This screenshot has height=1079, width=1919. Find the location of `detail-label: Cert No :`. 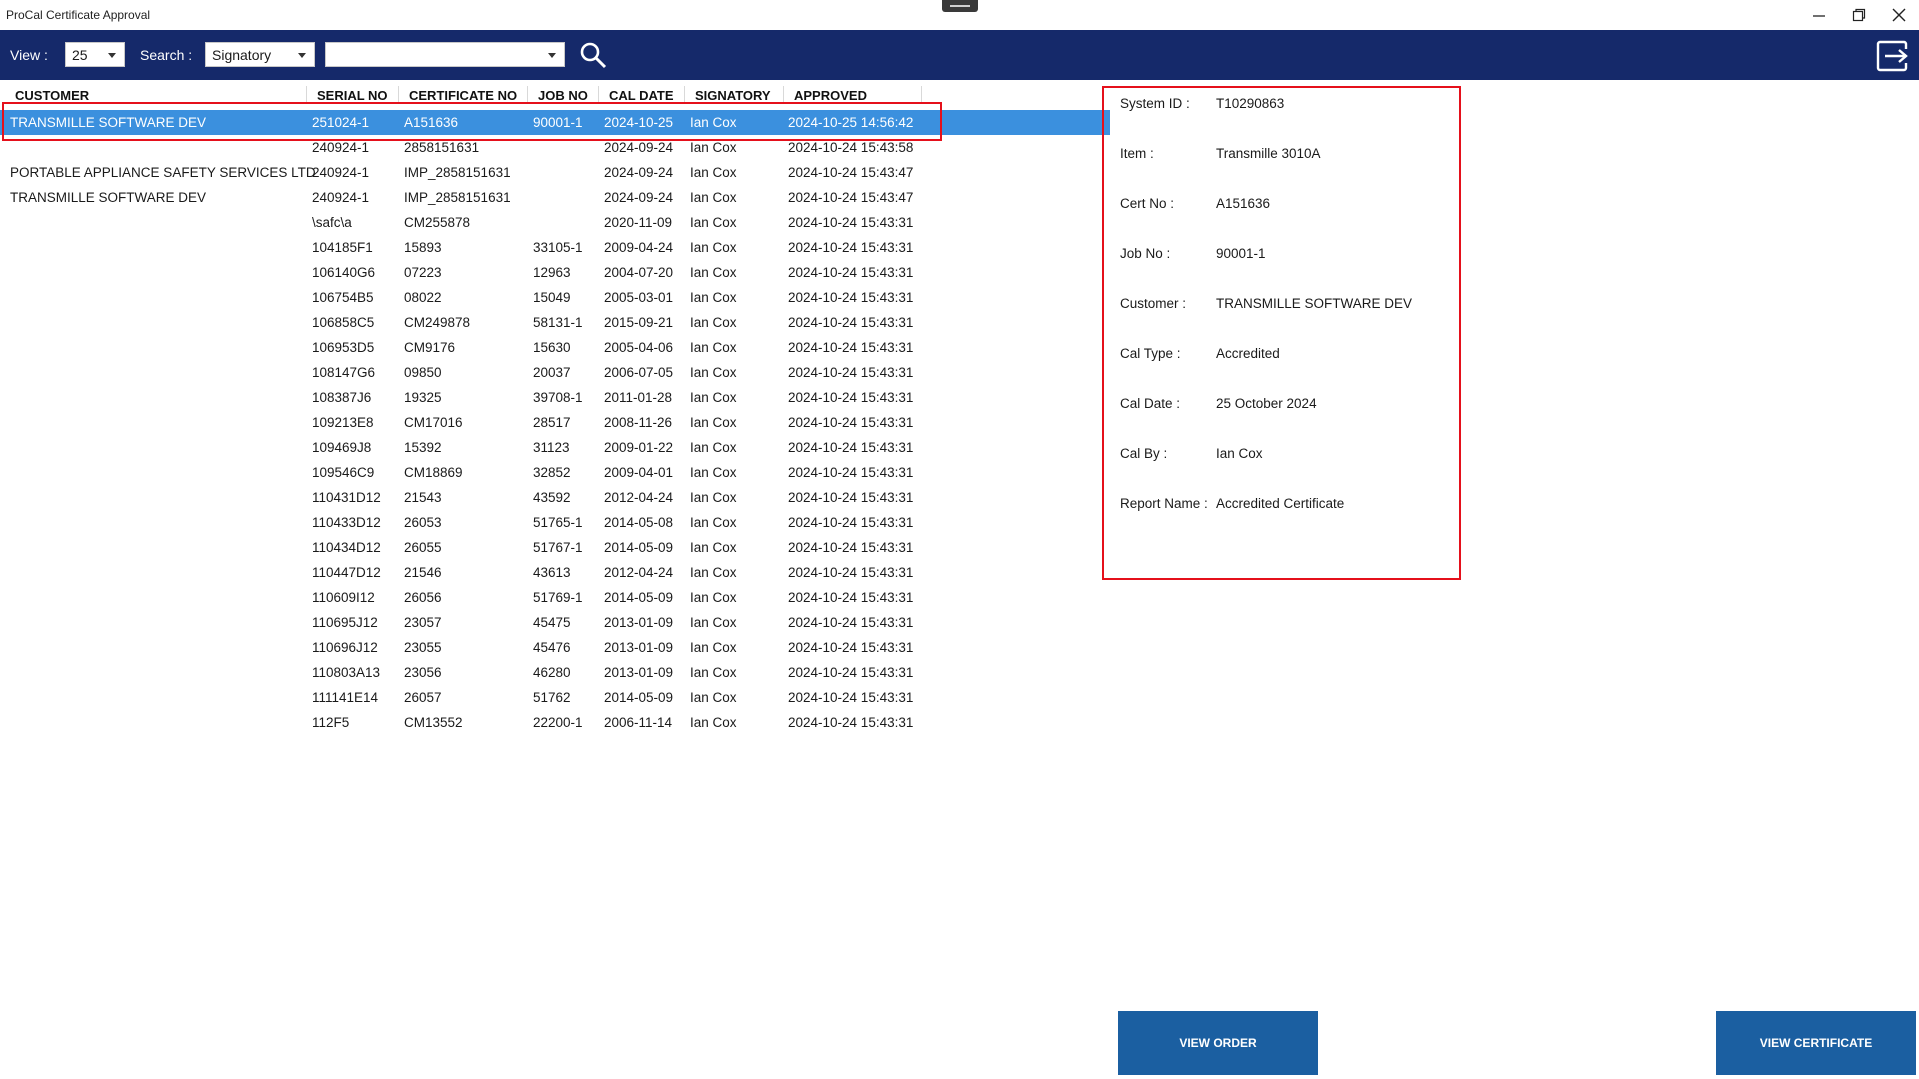

detail-label: Cert No : is located at coordinates (1147, 203).